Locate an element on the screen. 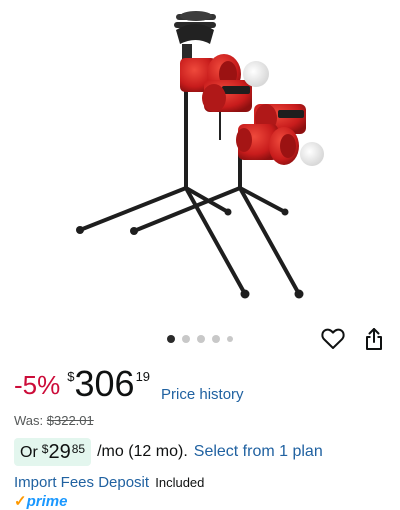 The width and height of the screenshot is (400, 510). was-price: $322.01 is located at coordinates (70, 420).